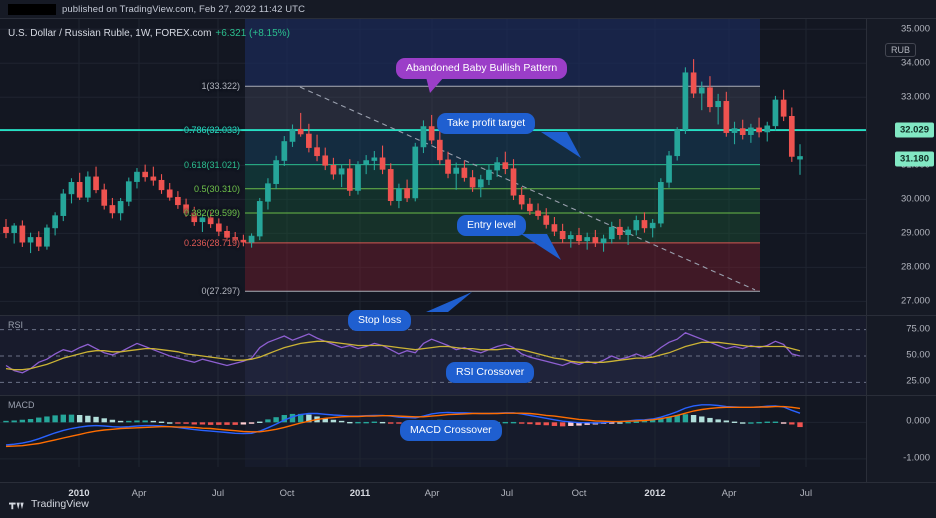 Image resolution: width=936 pixels, height=518 pixels. I want to click on rsi-tick: 75.00, so click(918, 329).